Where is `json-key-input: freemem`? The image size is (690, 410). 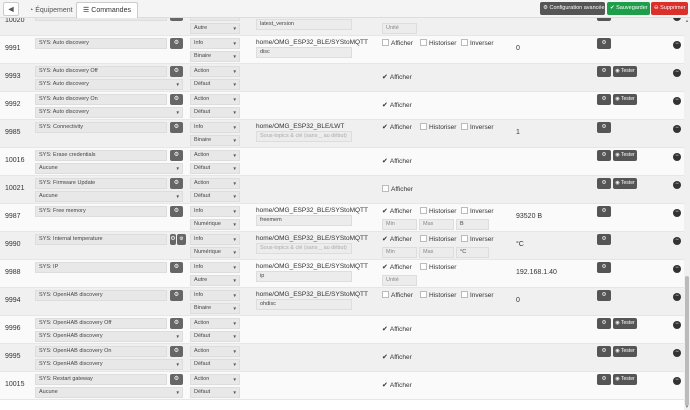
json-key-input: freemem is located at coordinates (304, 220).